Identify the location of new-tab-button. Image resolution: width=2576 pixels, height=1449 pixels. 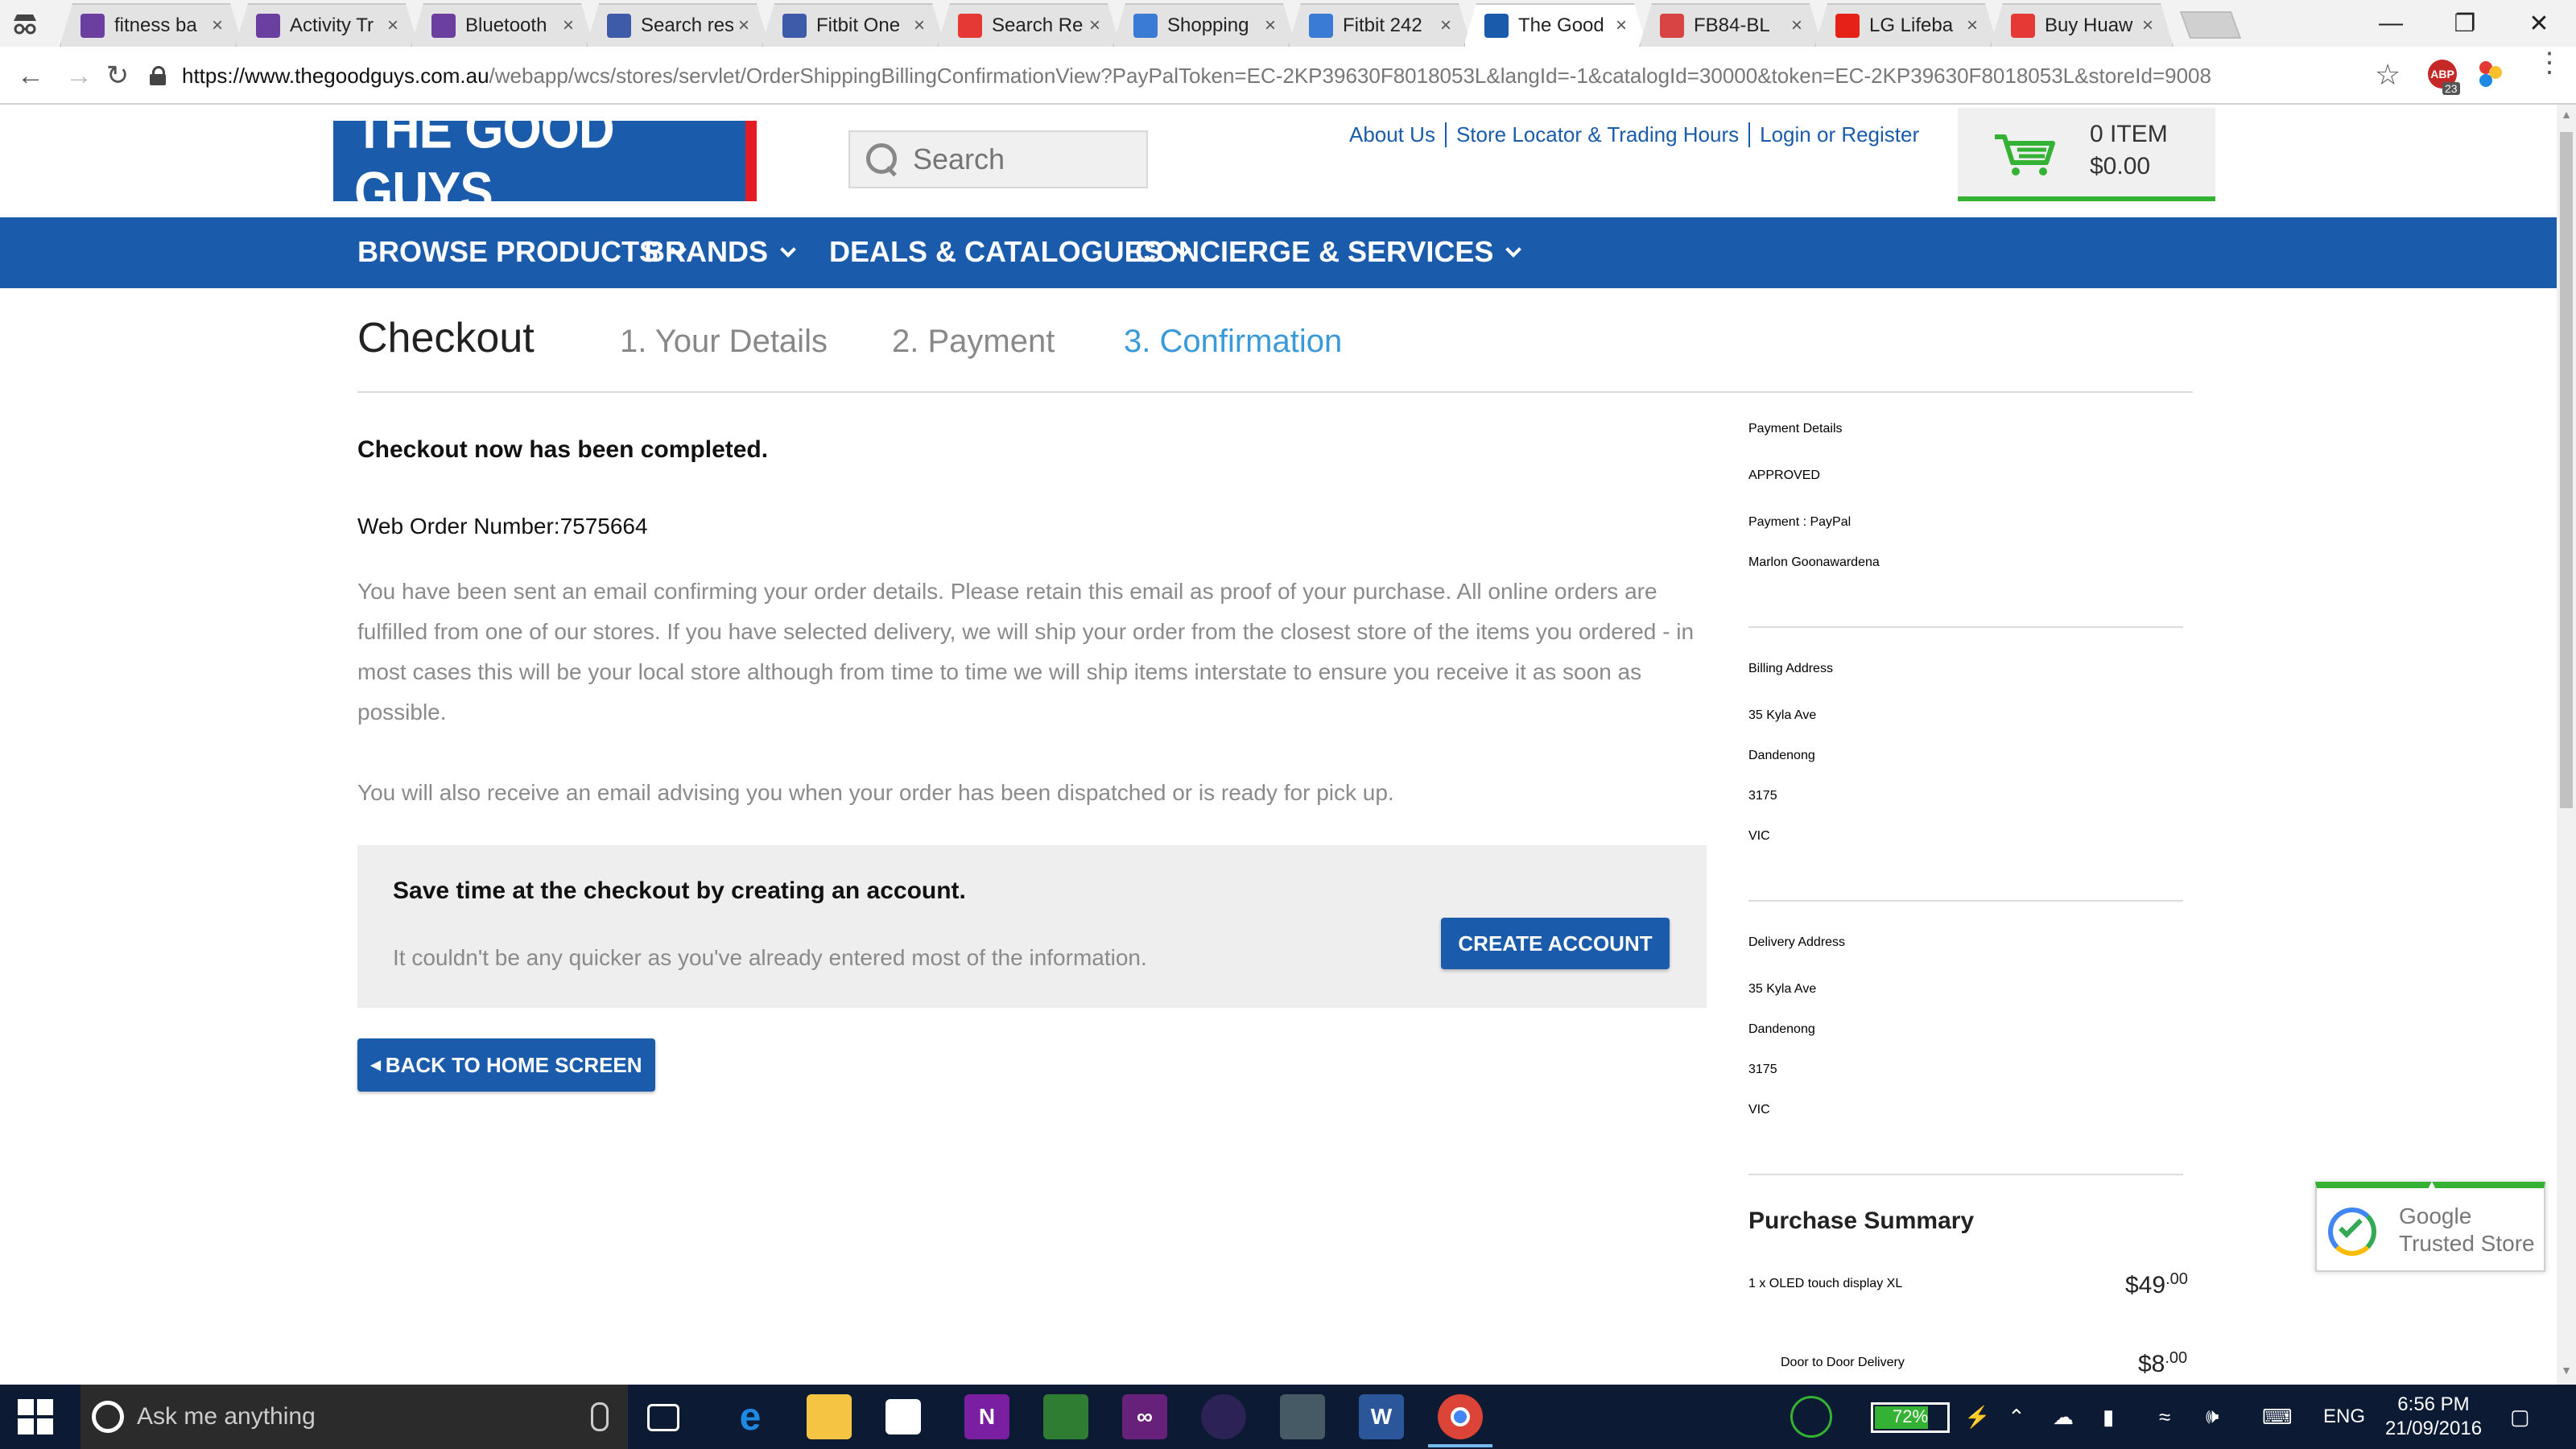
(2210, 25).